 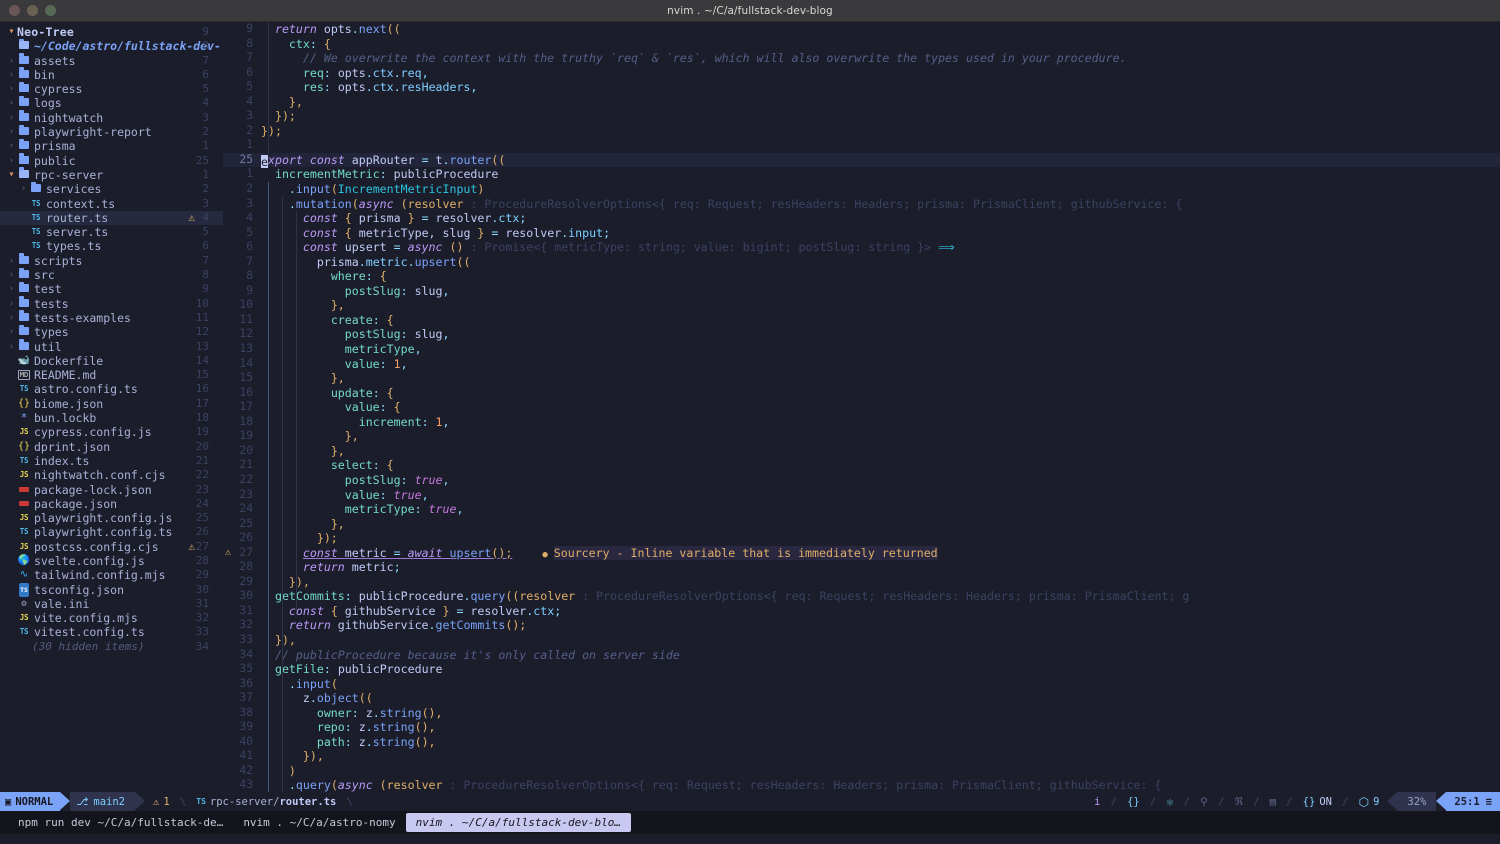 I want to click on code-line: 32 return githubService.getCommits();, so click(x=861, y=625).